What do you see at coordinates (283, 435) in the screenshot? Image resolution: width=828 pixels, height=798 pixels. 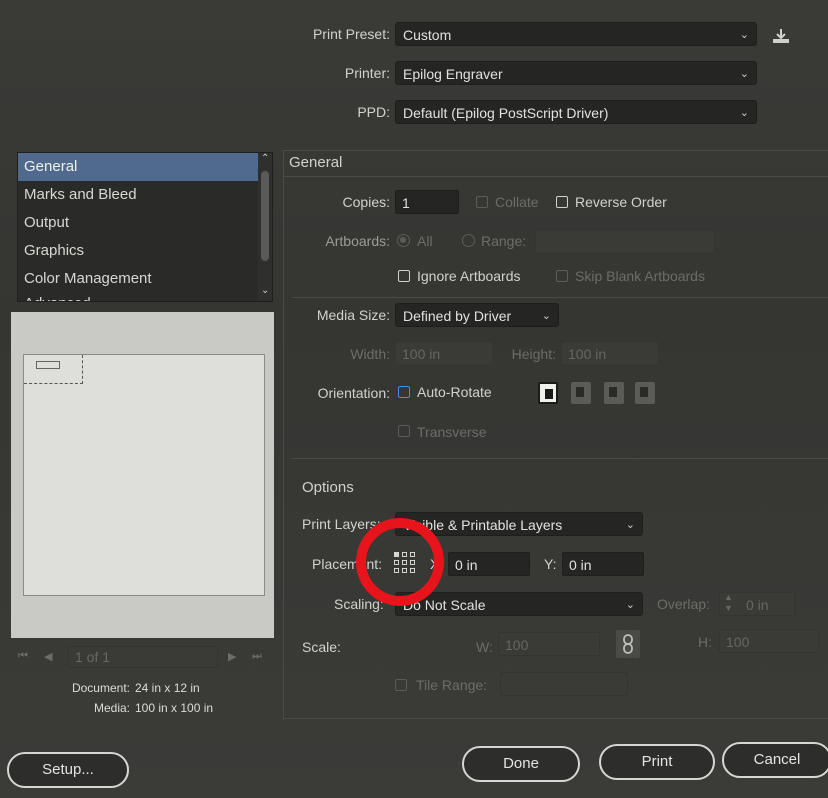 I see `panel-divider` at bounding box center [283, 435].